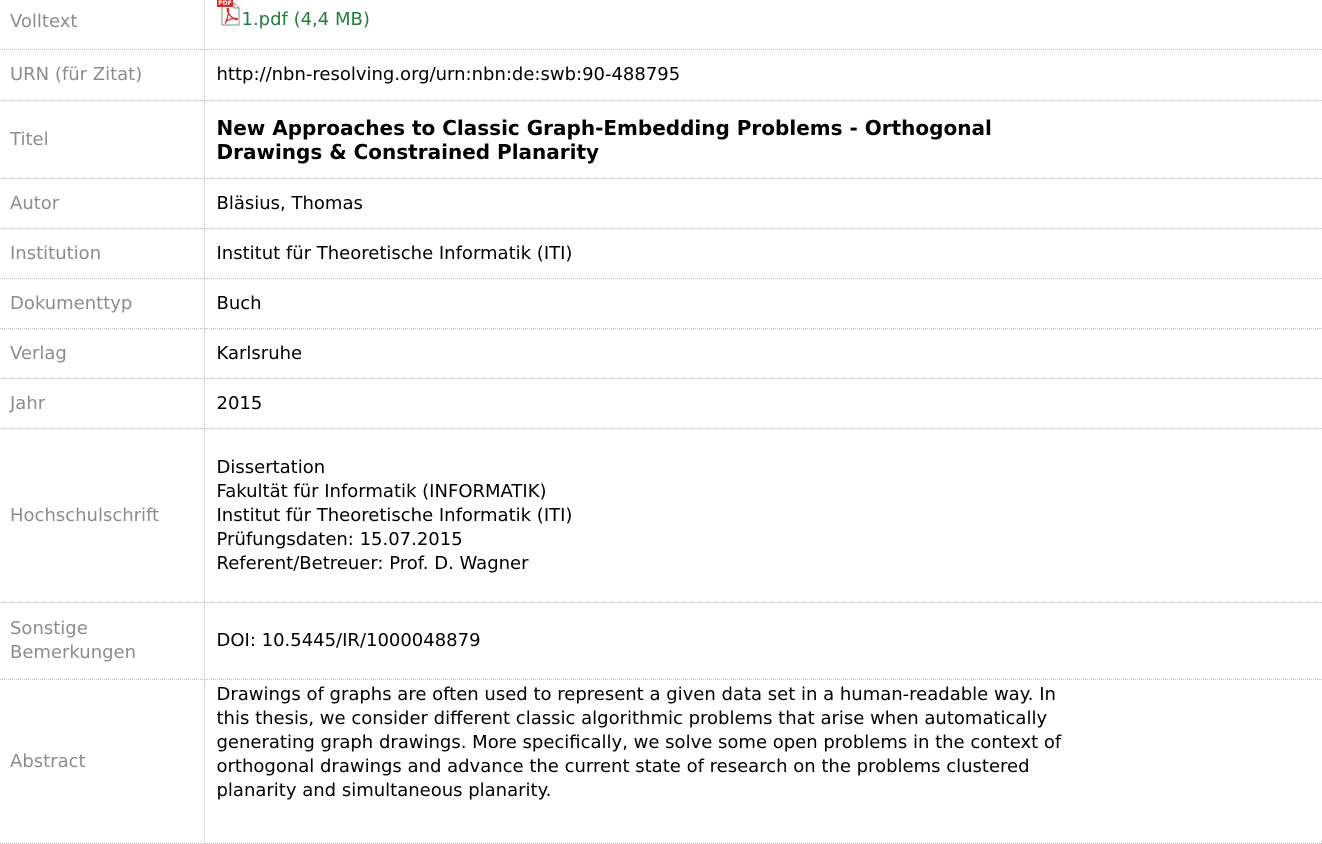 This screenshot has height=844, width=1322. I want to click on pdf-file-label: 1.pdf (4,4 MB), so click(306, 20).